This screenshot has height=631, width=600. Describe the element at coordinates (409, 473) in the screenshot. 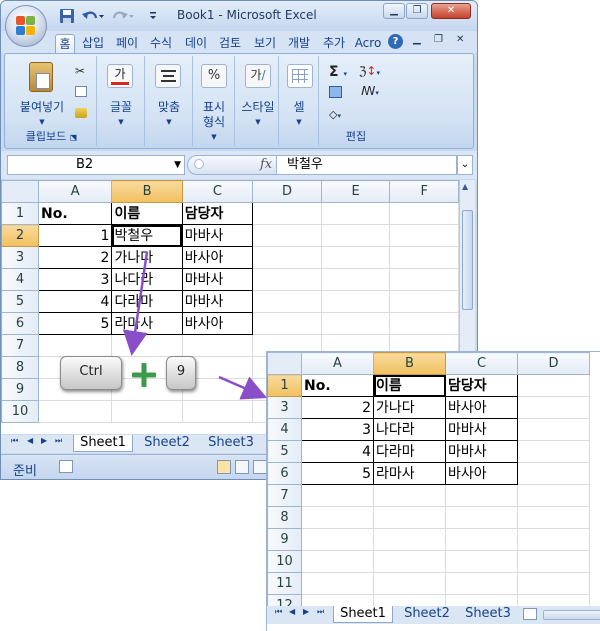

I see `cell: 라마사` at that location.